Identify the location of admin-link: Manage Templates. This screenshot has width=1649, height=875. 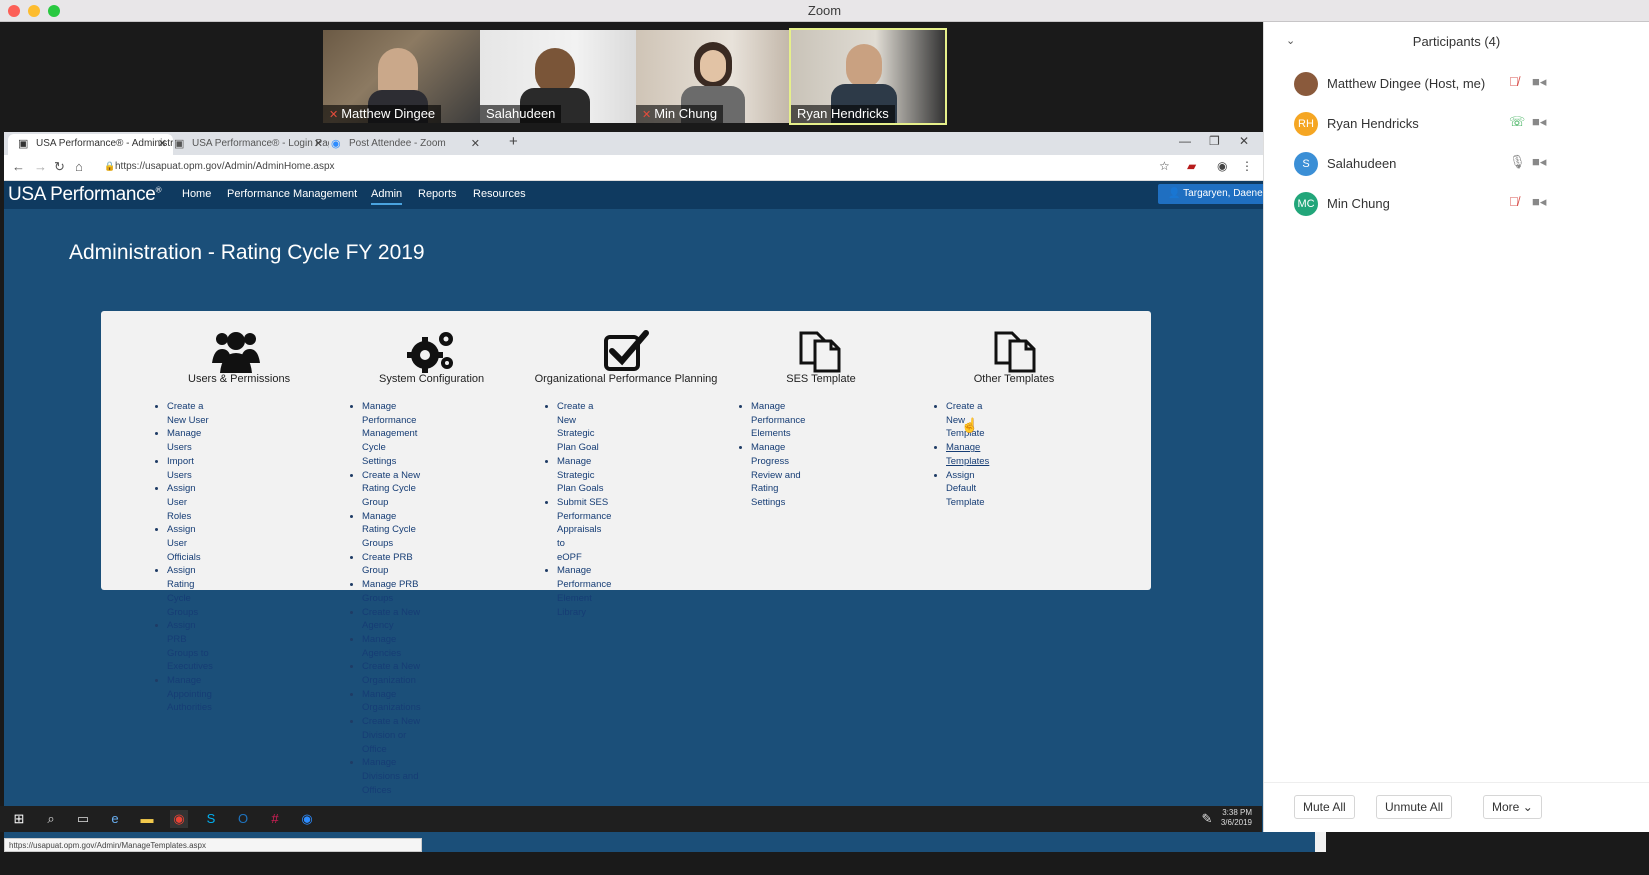
(967, 454).